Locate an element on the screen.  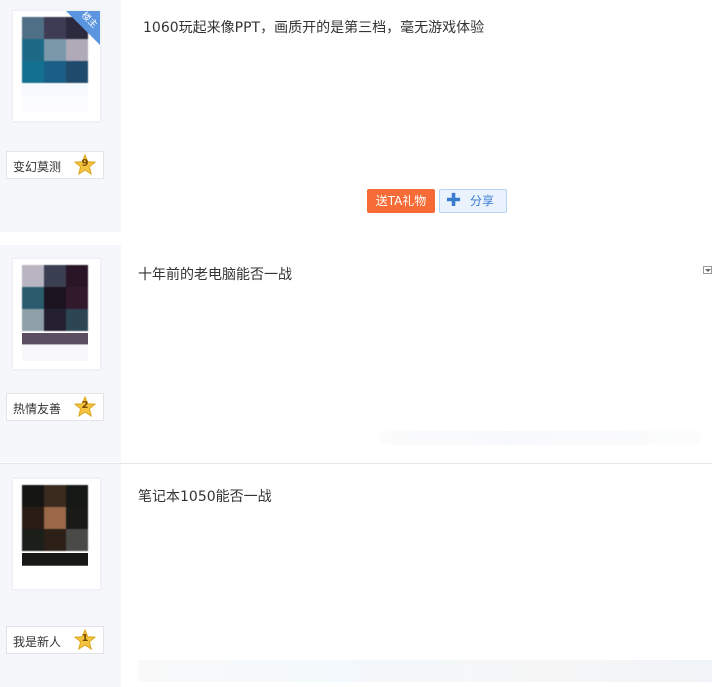
level-badge: 热情友善 2 is located at coordinates (55, 407).